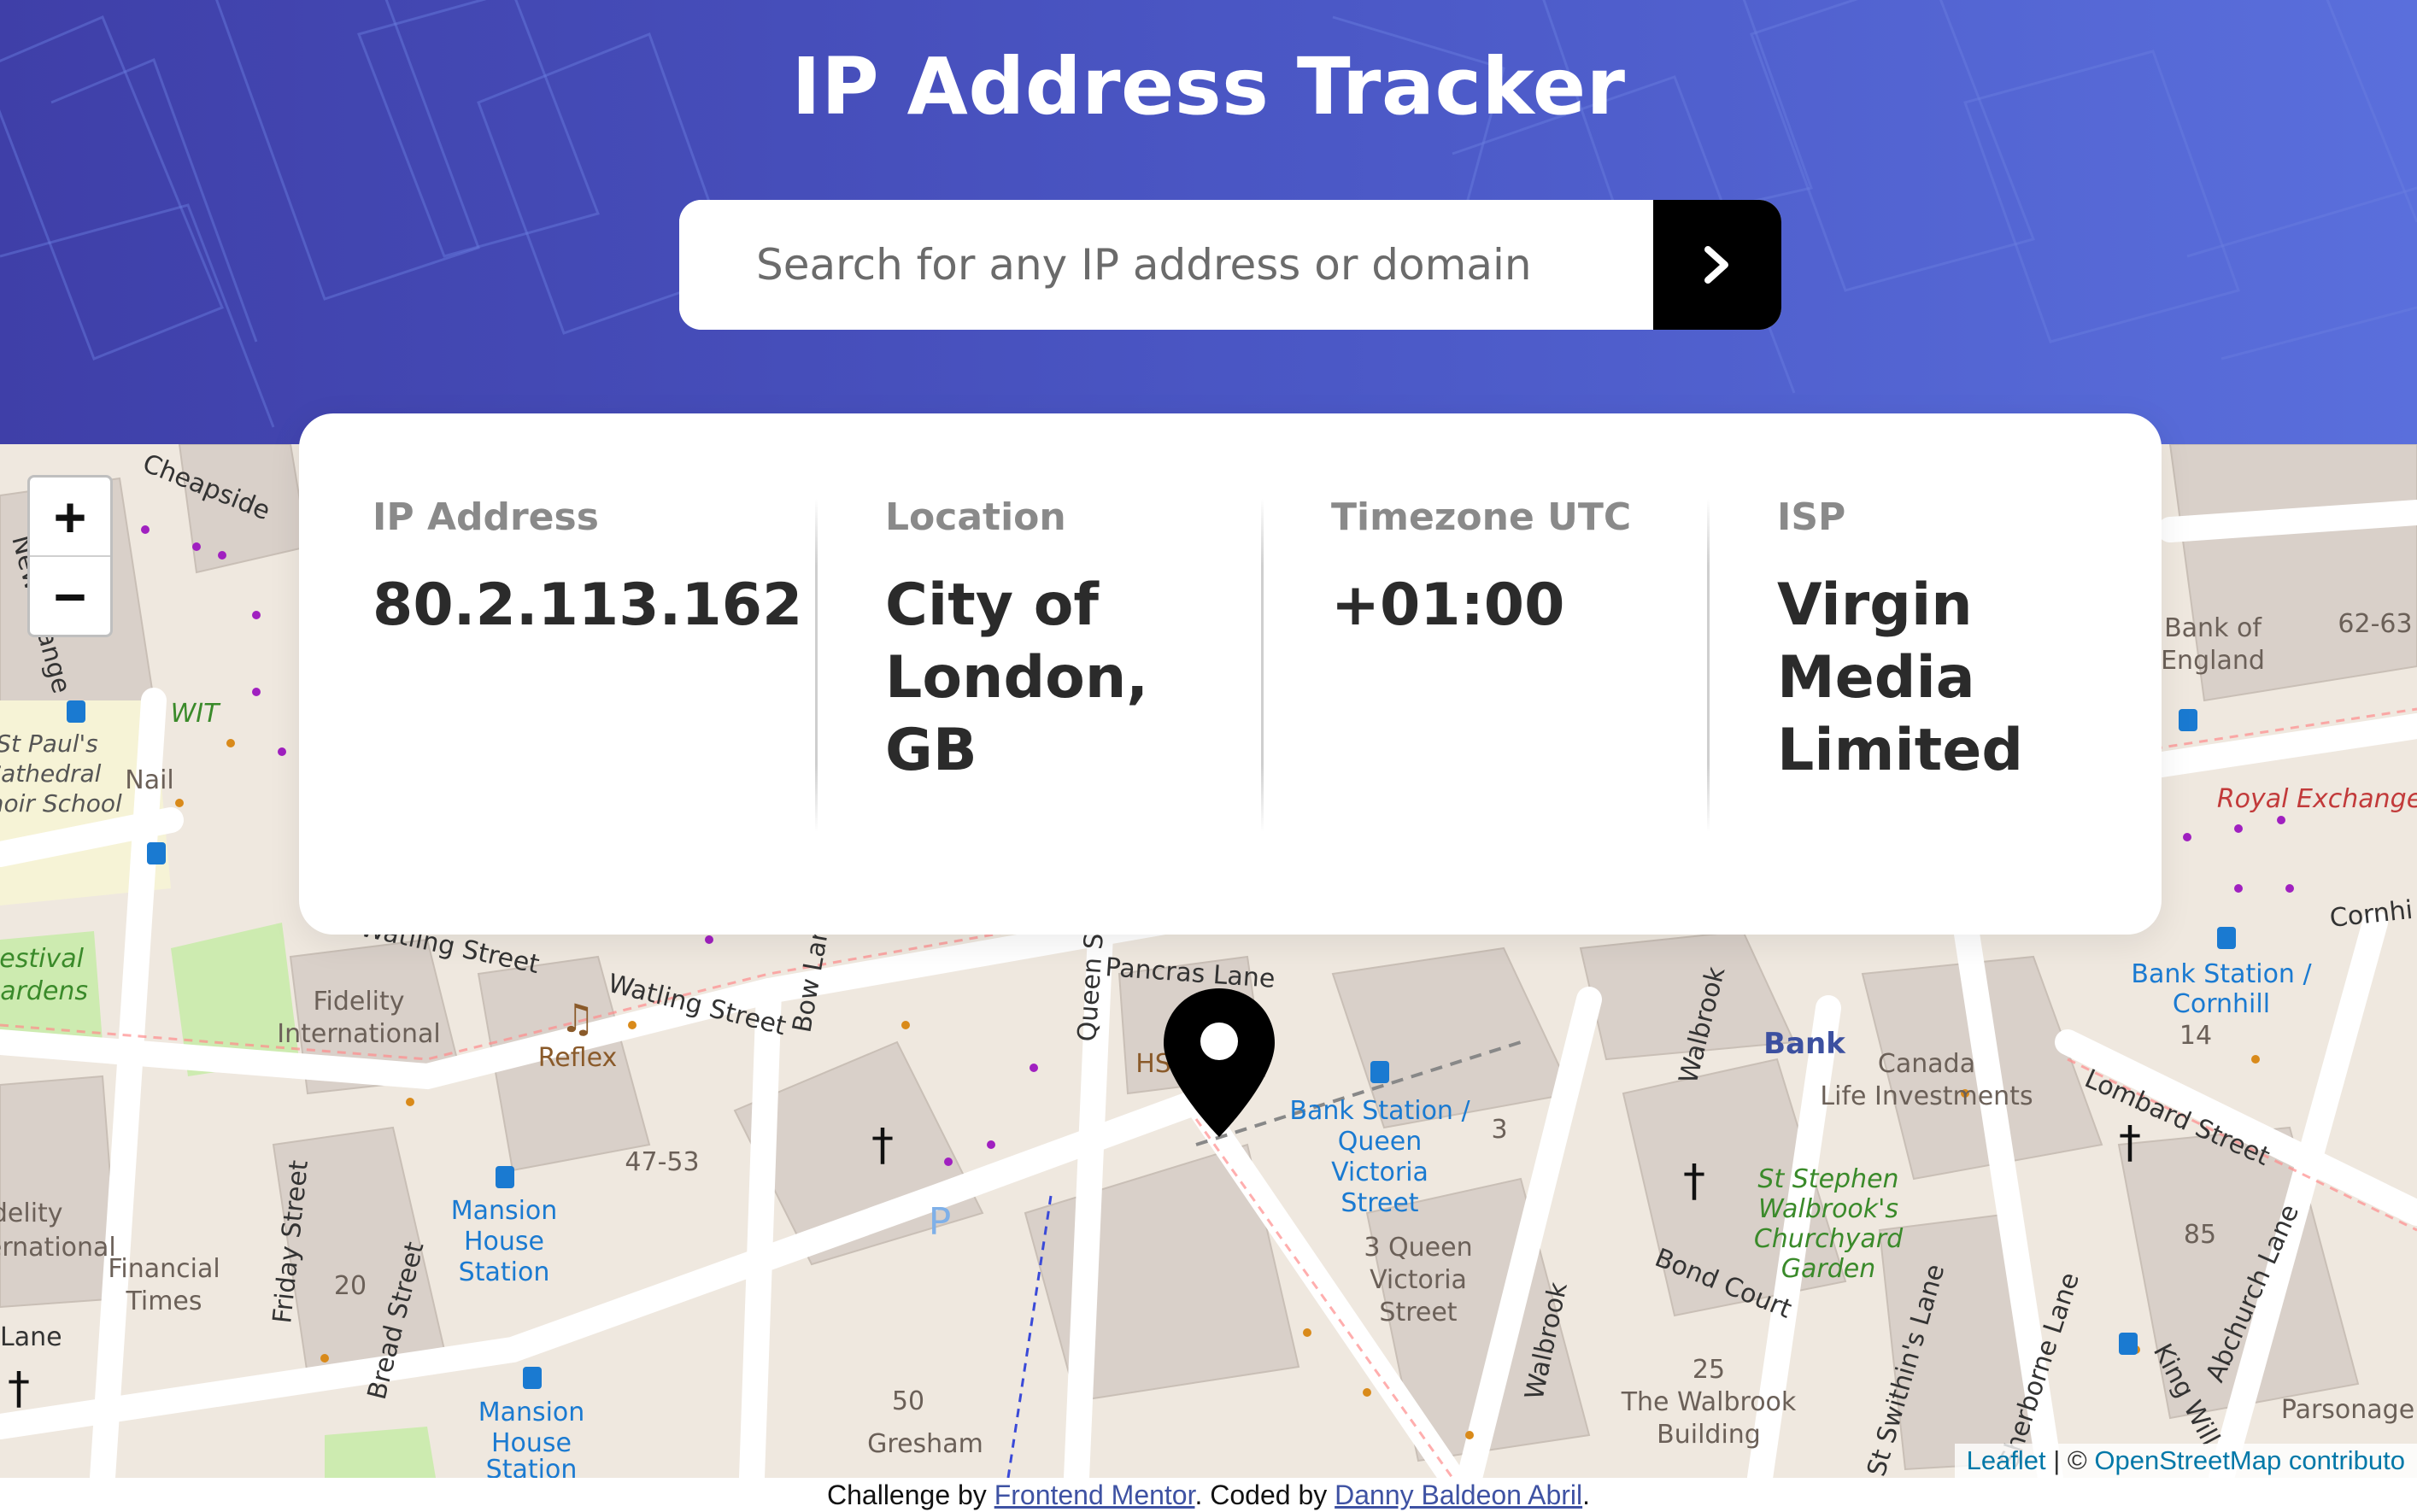  I want to click on map-label-festival-1: Festival, so click(42, 959).